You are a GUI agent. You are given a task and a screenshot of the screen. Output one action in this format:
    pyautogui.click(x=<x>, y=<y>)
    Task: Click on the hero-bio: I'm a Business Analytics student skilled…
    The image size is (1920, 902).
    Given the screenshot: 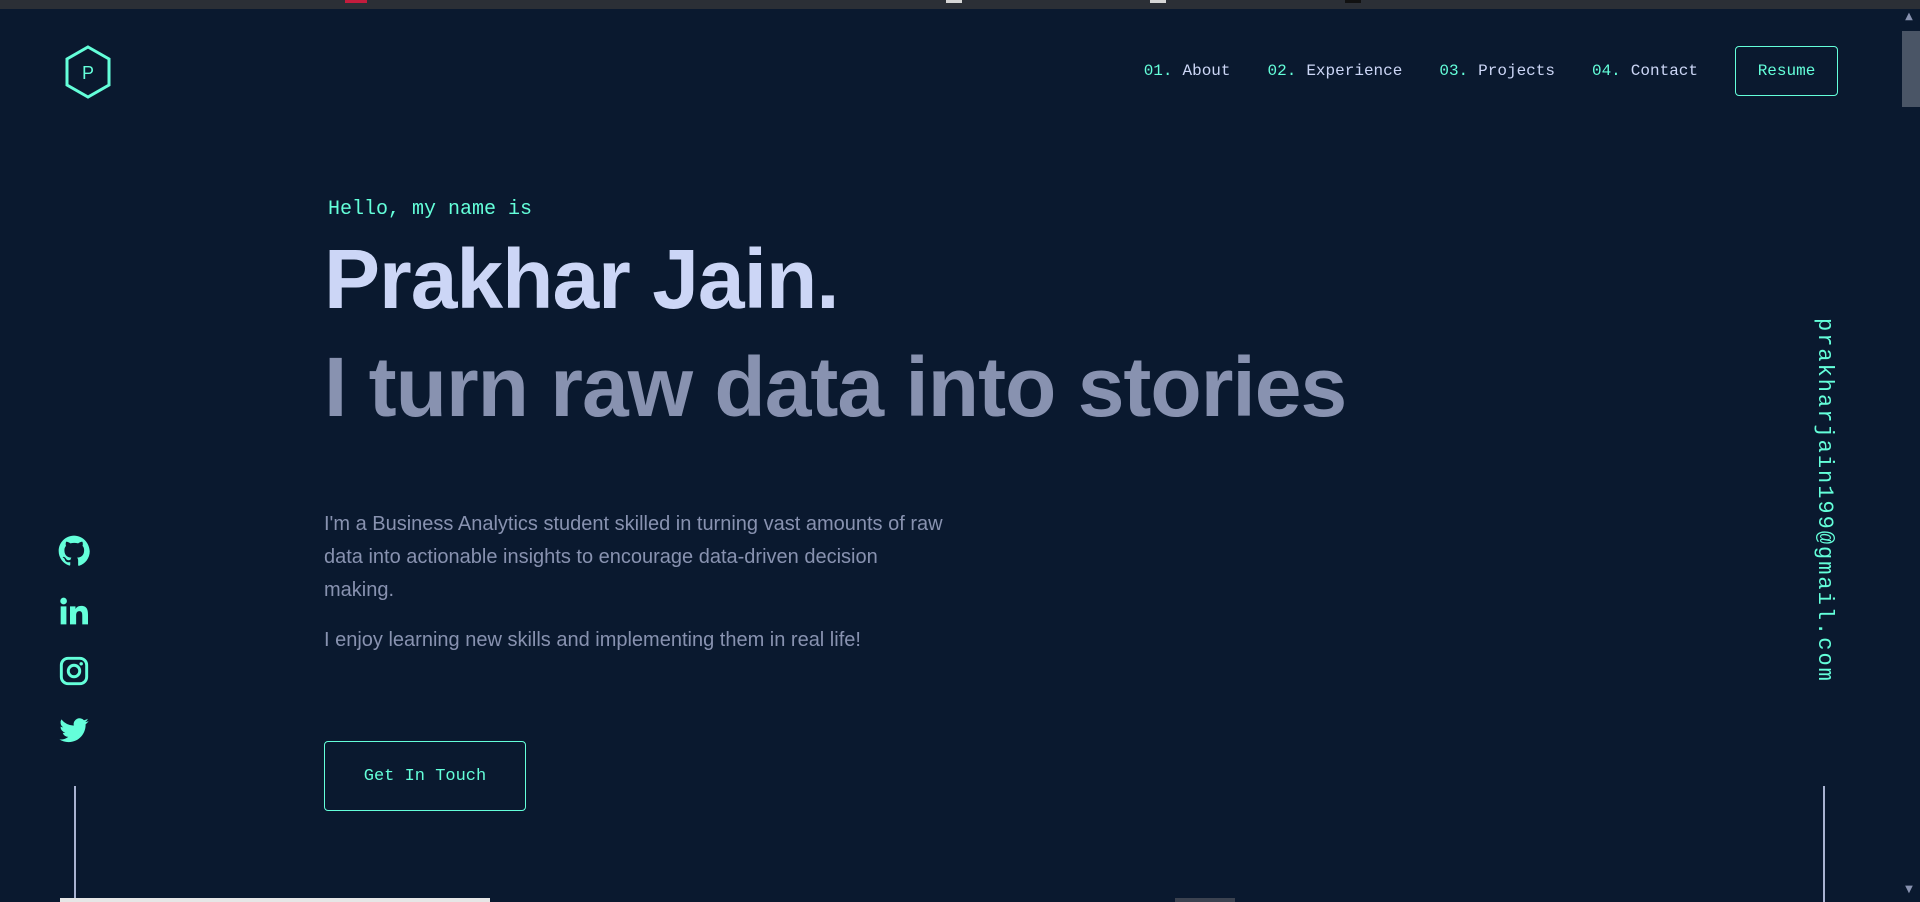 What is the action you would take?
    pyautogui.click(x=634, y=582)
    